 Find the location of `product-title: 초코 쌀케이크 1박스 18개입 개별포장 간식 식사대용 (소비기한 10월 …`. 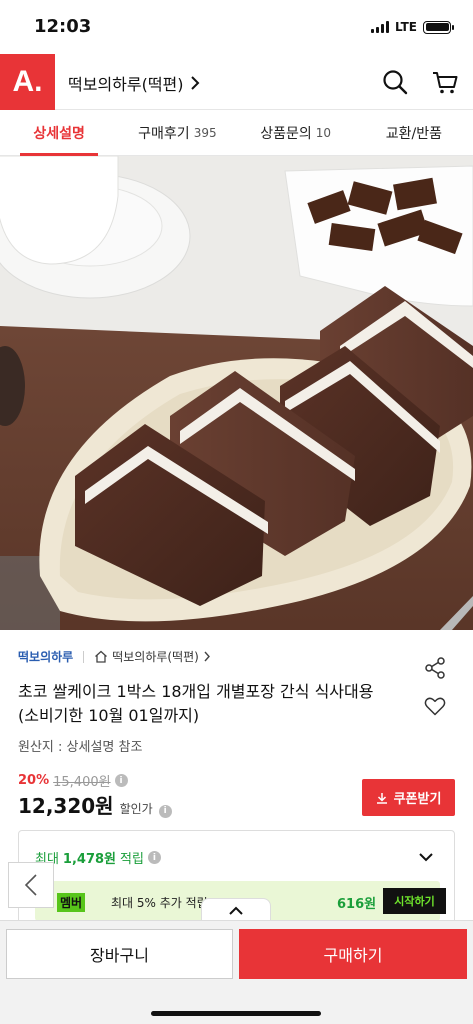

product-title: 초코 쌀케이크 1박스 18개입 개별포장 간식 식사대용 (소비기한 10월 … is located at coordinates (196, 703).